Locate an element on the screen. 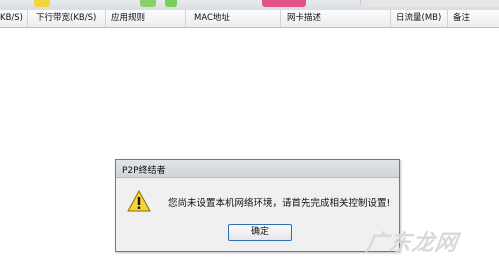  column-upload-bandwidth: KB/S) is located at coordinates (14, 18).